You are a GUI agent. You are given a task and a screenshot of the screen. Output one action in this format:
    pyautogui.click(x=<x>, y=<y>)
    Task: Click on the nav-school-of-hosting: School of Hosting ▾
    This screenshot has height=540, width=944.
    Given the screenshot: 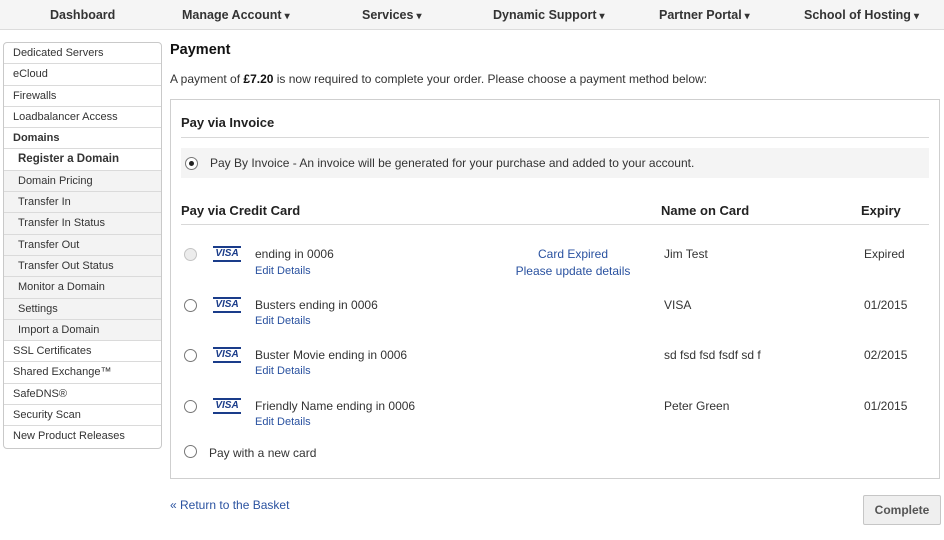 What is the action you would take?
    pyautogui.click(x=861, y=15)
    